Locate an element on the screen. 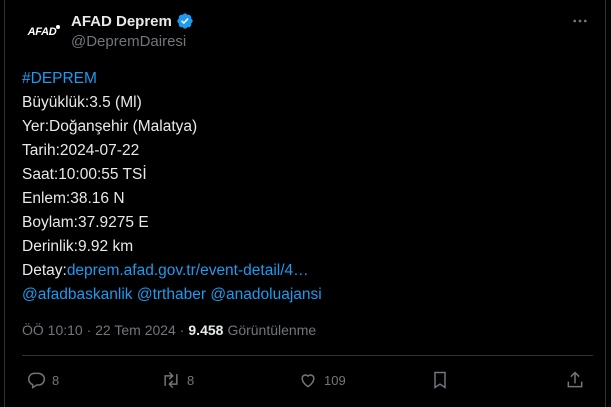 The image size is (611, 407). reply-icon is located at coordinates (37, 380).